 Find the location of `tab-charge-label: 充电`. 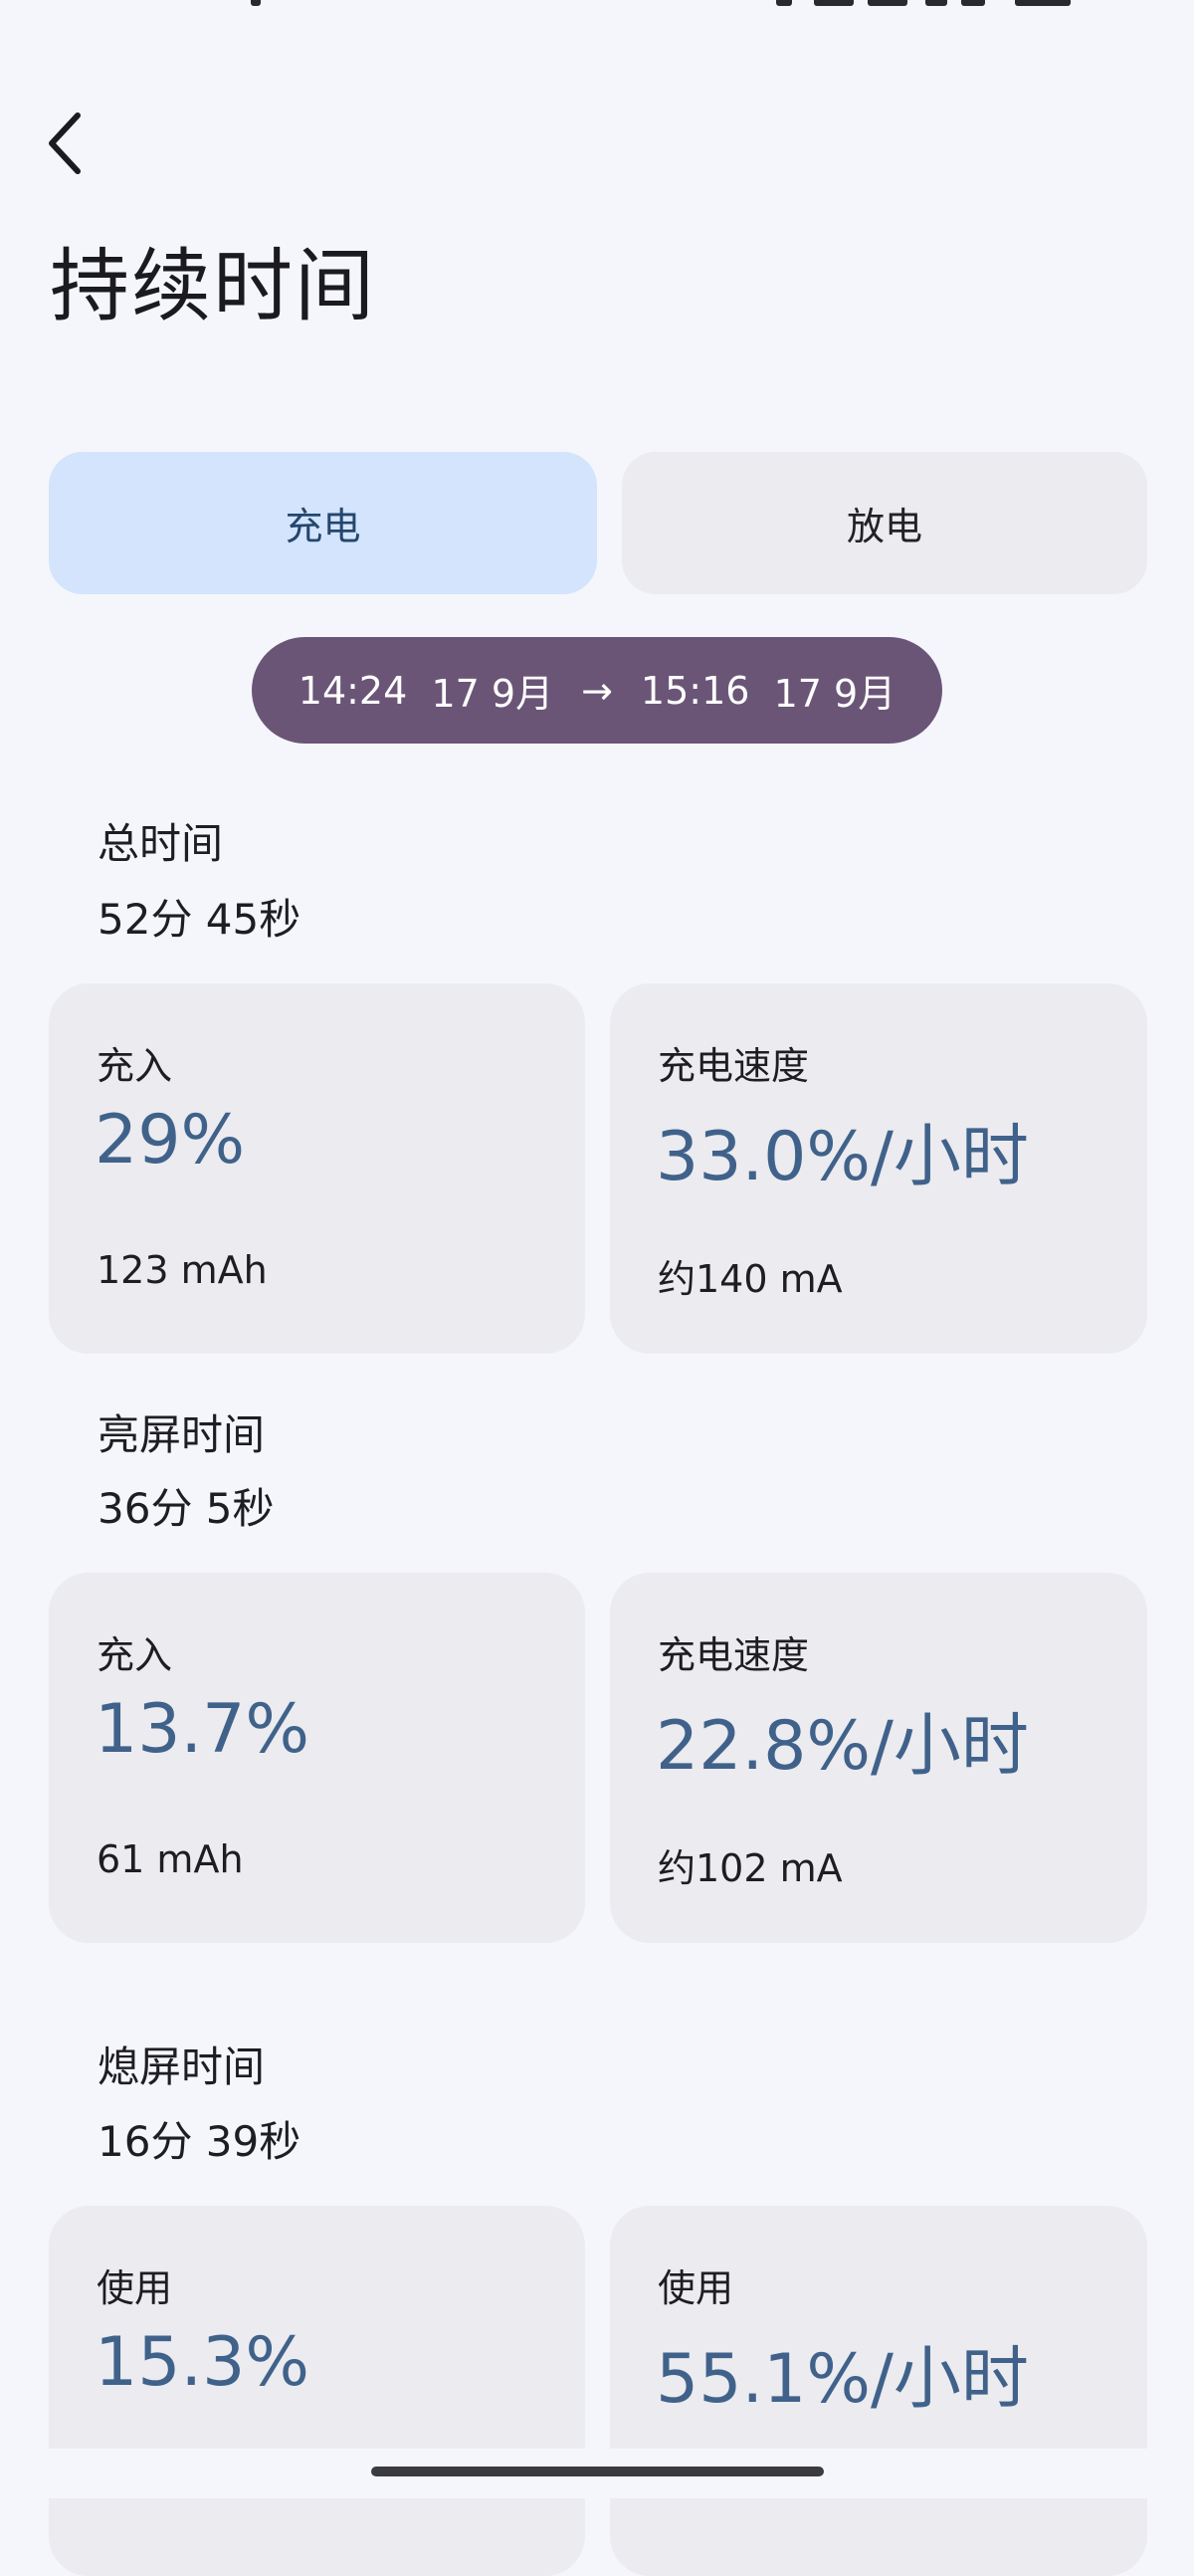

tab-charge-label: 充电 is located at coordinates (323, 526).